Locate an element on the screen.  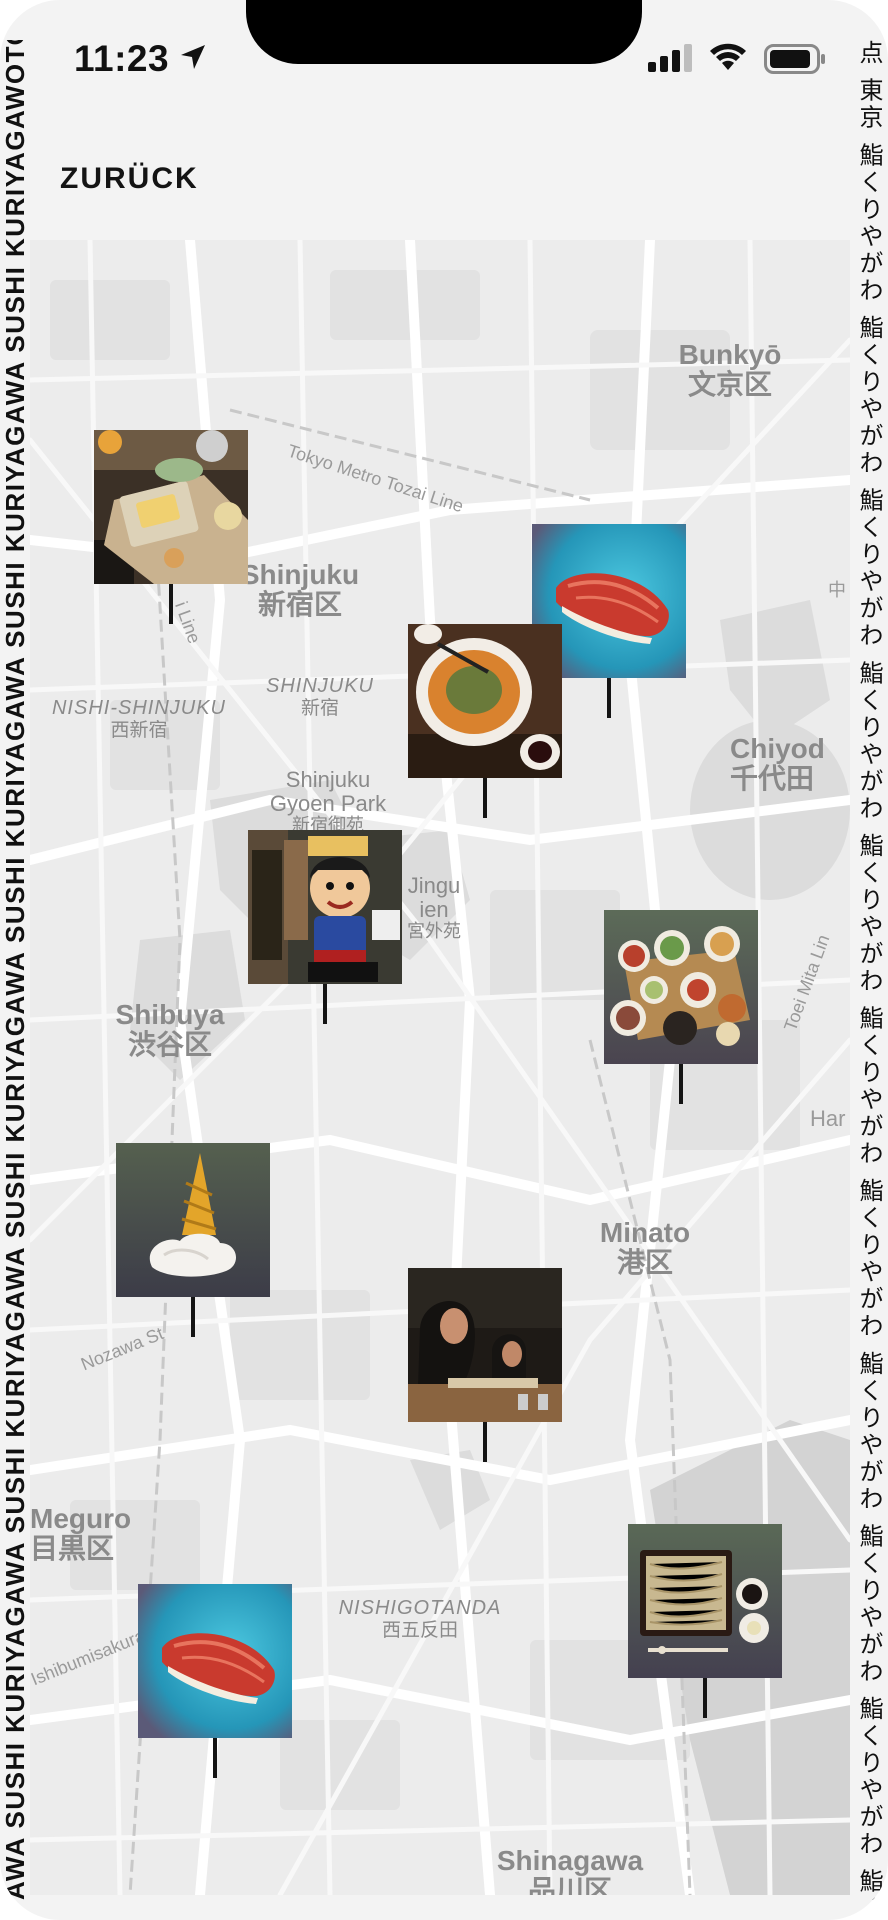
district-label: Jingu ien 宮外苑 is located at coordinates (434, 907).